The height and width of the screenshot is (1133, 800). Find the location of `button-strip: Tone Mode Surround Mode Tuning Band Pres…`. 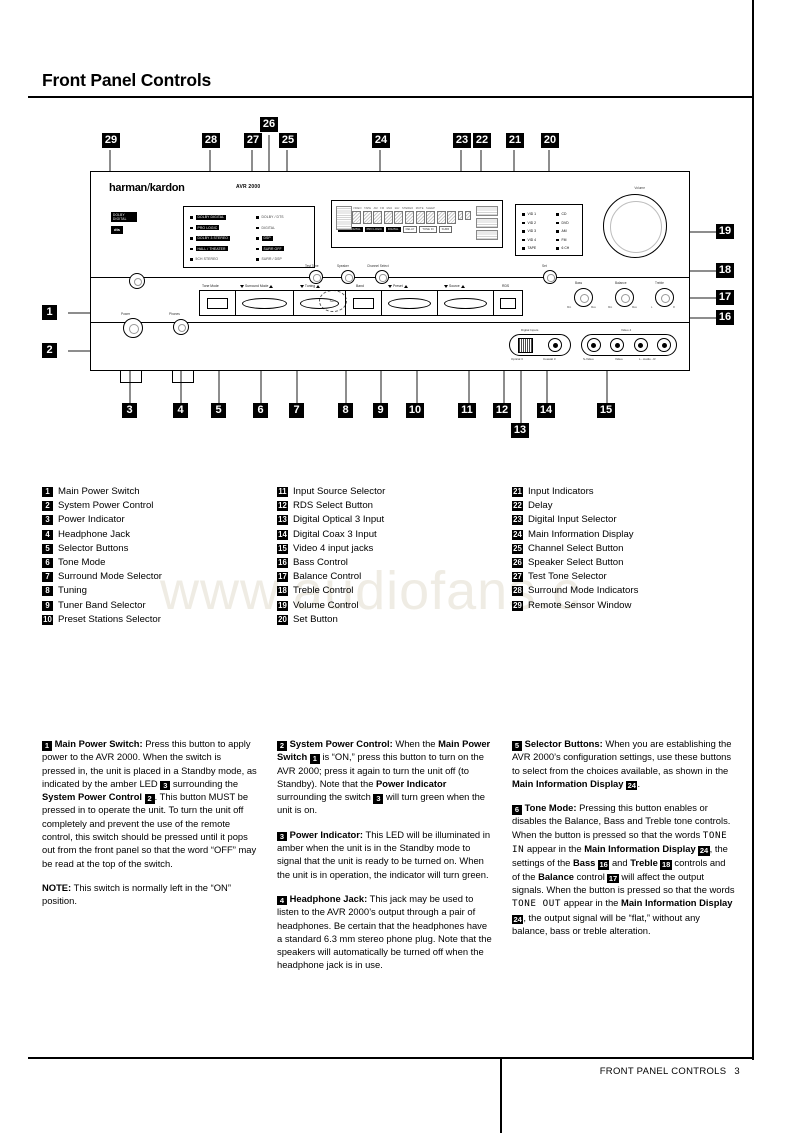

button-strip: Tone Mode Surround Mode Tuning Band Pres… is located at coordinates (379, 300).